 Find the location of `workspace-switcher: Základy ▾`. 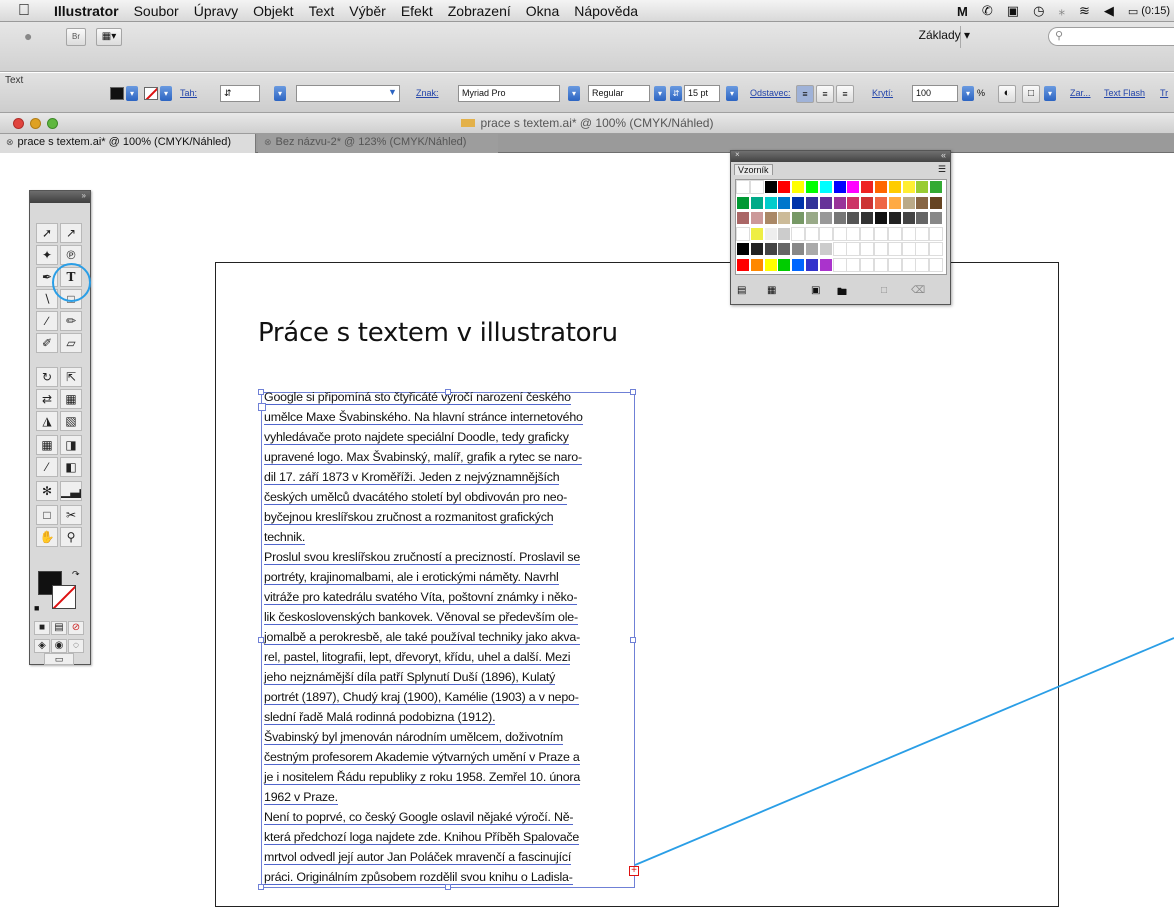

workspace-switcher: Základy ▾ is located at coordinates (944, 35).